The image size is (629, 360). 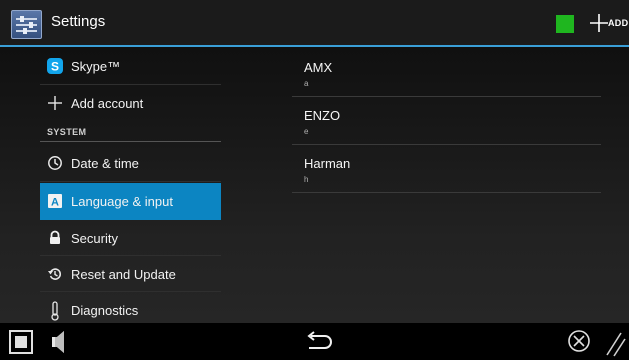 I want to click on keyboard-subtitle: a, so click(x=306, y=83).